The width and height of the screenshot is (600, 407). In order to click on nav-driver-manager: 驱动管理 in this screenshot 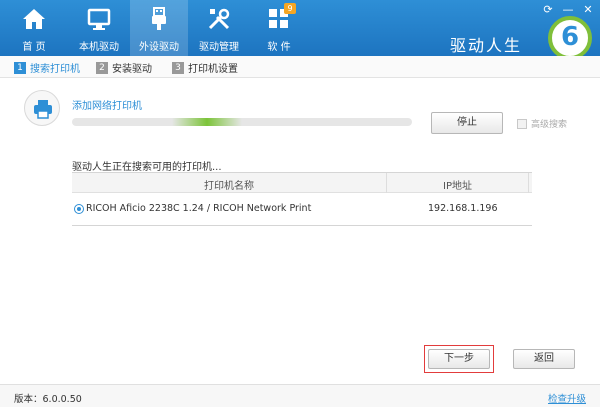, I will do `click(219, 28)`.